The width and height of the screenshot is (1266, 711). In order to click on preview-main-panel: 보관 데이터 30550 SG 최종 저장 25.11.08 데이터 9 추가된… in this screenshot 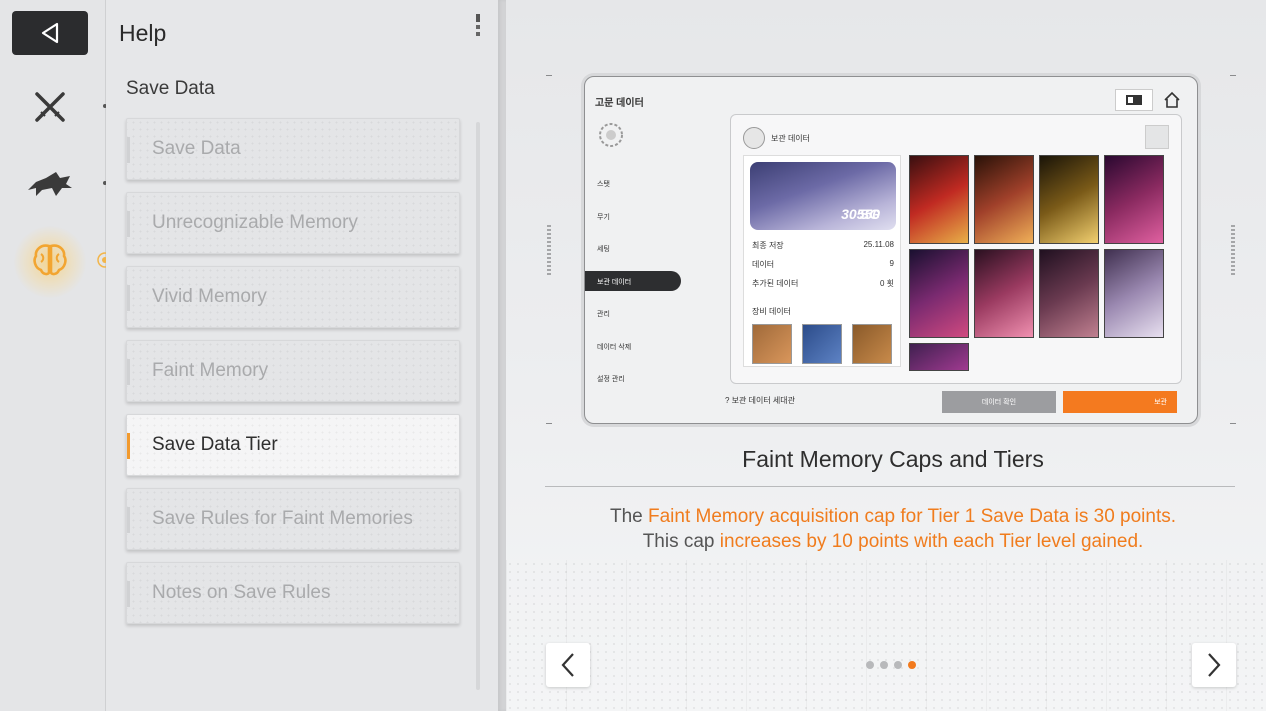, I will do `click(956, 249)`.